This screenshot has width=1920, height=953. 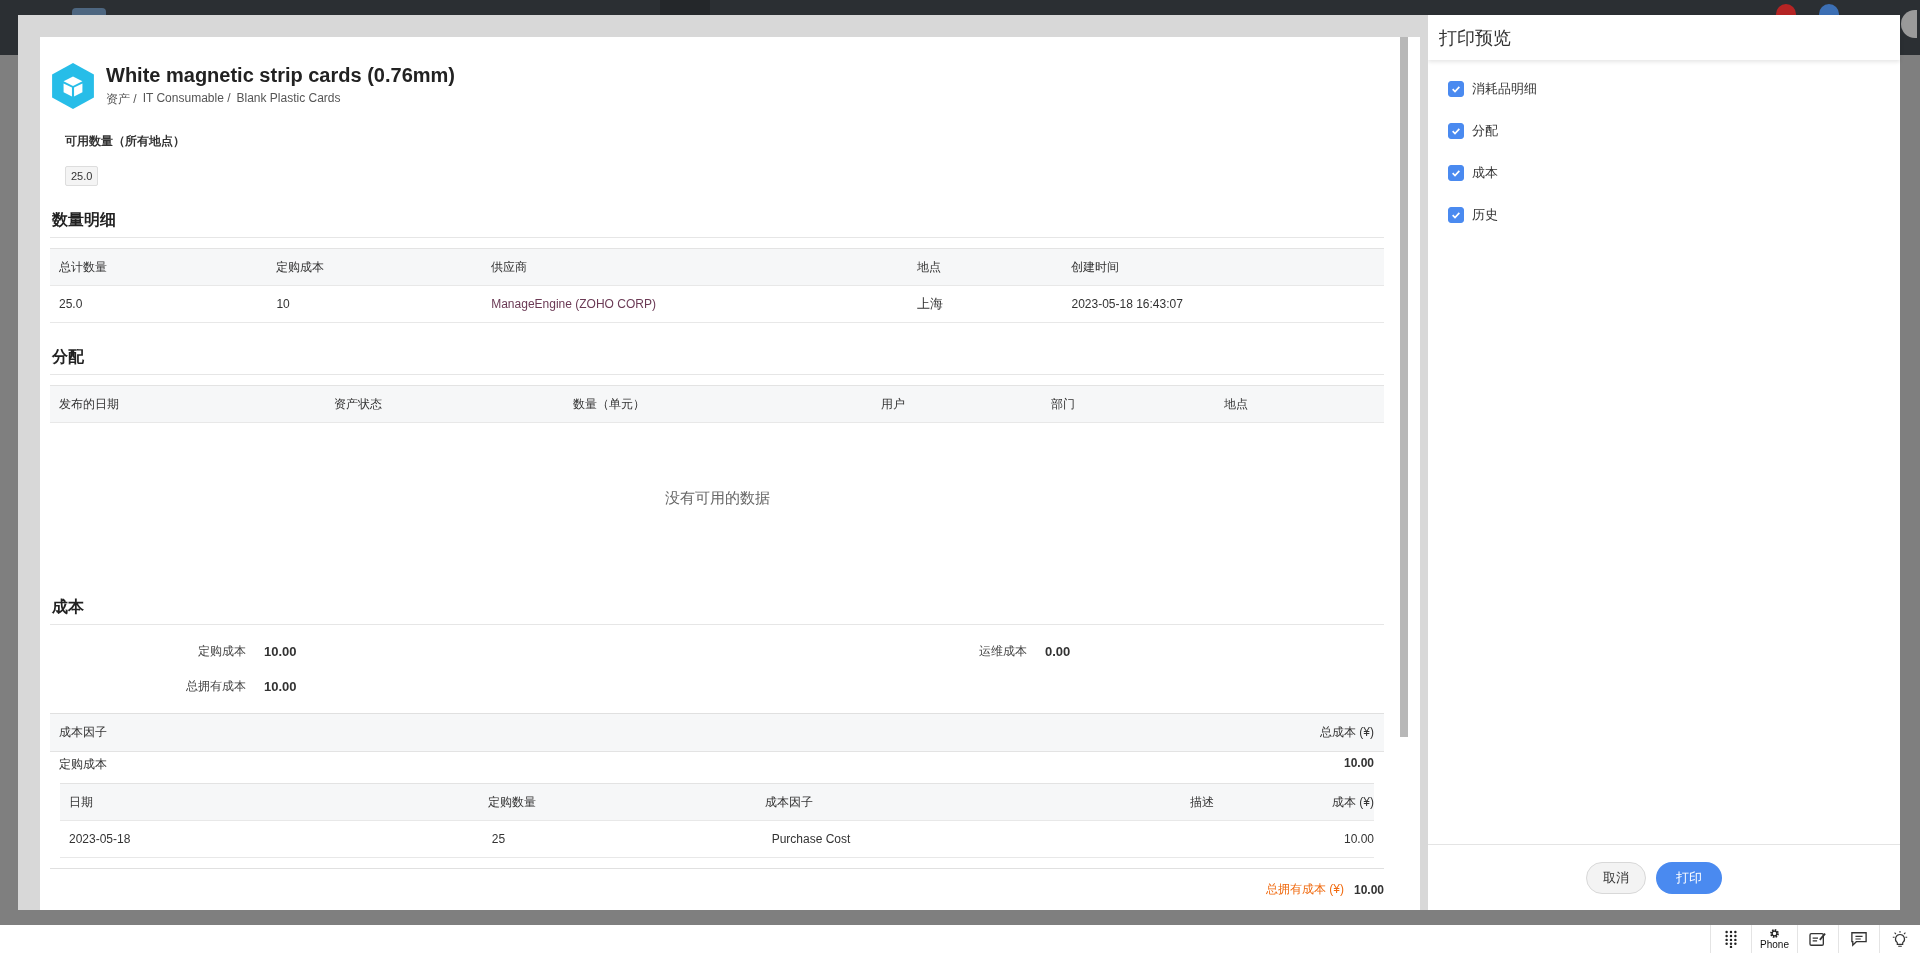 What do you see at coordinates (717, 224) in the screenshot?
I see `section-heading: 数量明细` at bounding box center [717, 224].